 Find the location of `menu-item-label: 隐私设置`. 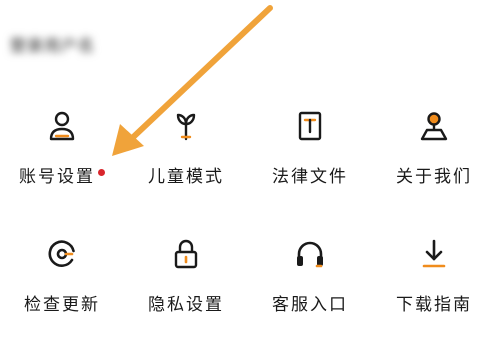

menu-item-label: 隐私设置 is located at coordinates (186, 305).